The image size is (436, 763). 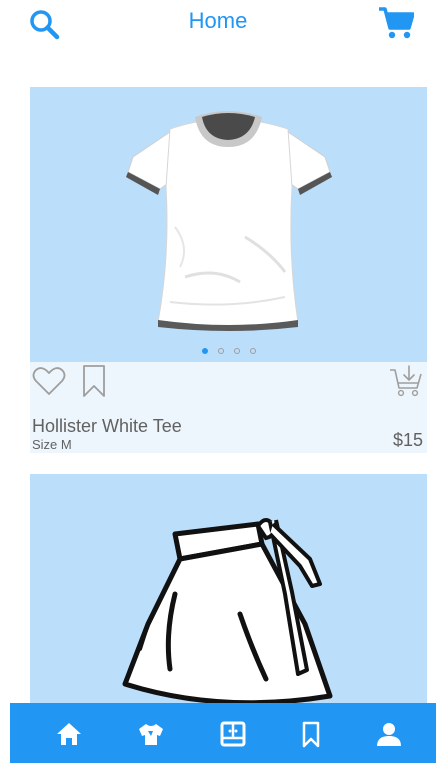 What do you see at coordinates (407, 440) in the screenshot?
I see `product-price: $15` at bounding box center [407, 440].